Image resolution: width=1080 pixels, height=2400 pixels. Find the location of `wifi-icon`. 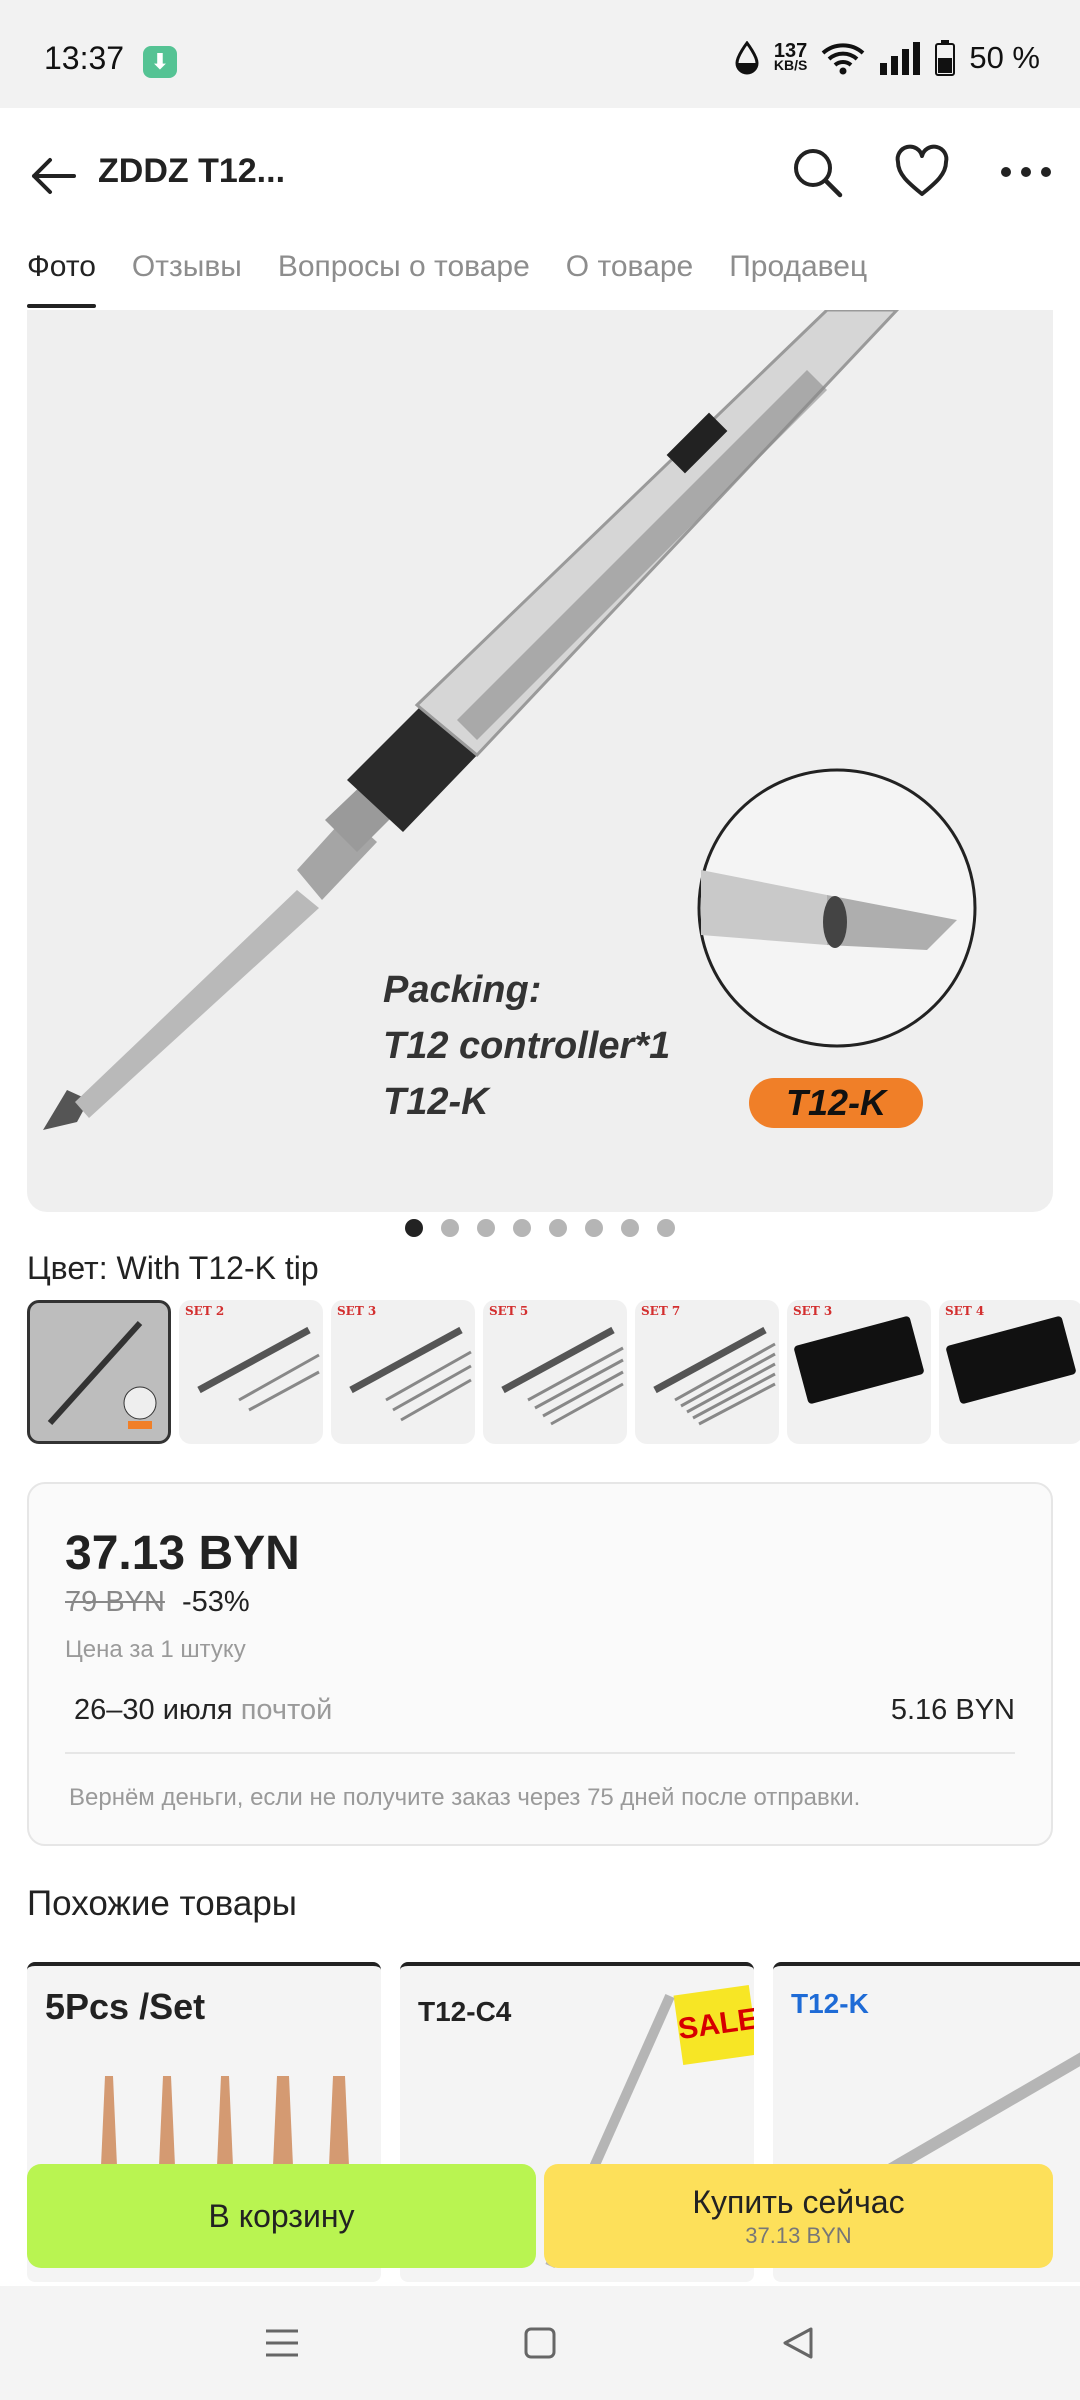

wifi-icon is located at coordinates (843, 59).